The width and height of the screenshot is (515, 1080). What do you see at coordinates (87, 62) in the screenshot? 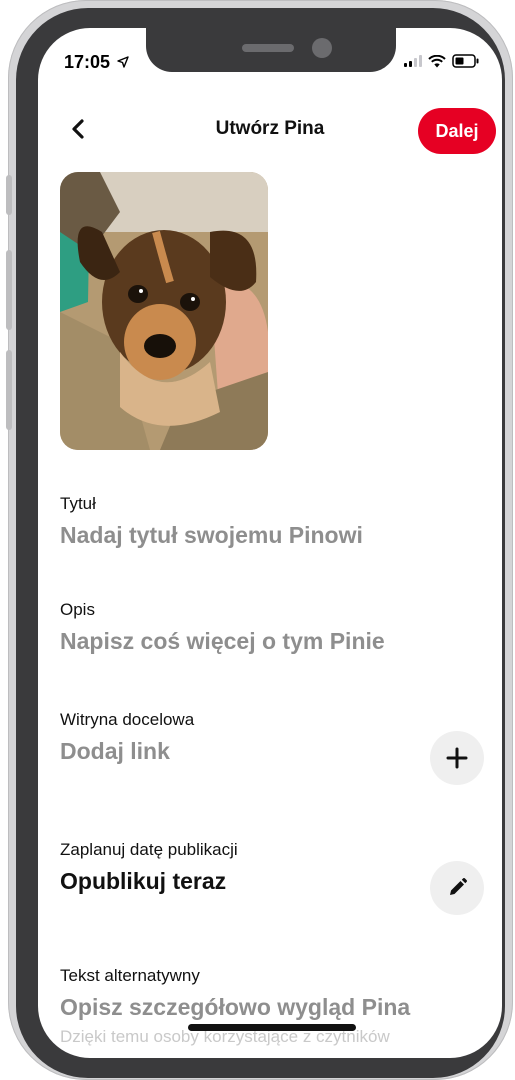
I see `status-time-text: 17:05` at bounding box center [87, 62].